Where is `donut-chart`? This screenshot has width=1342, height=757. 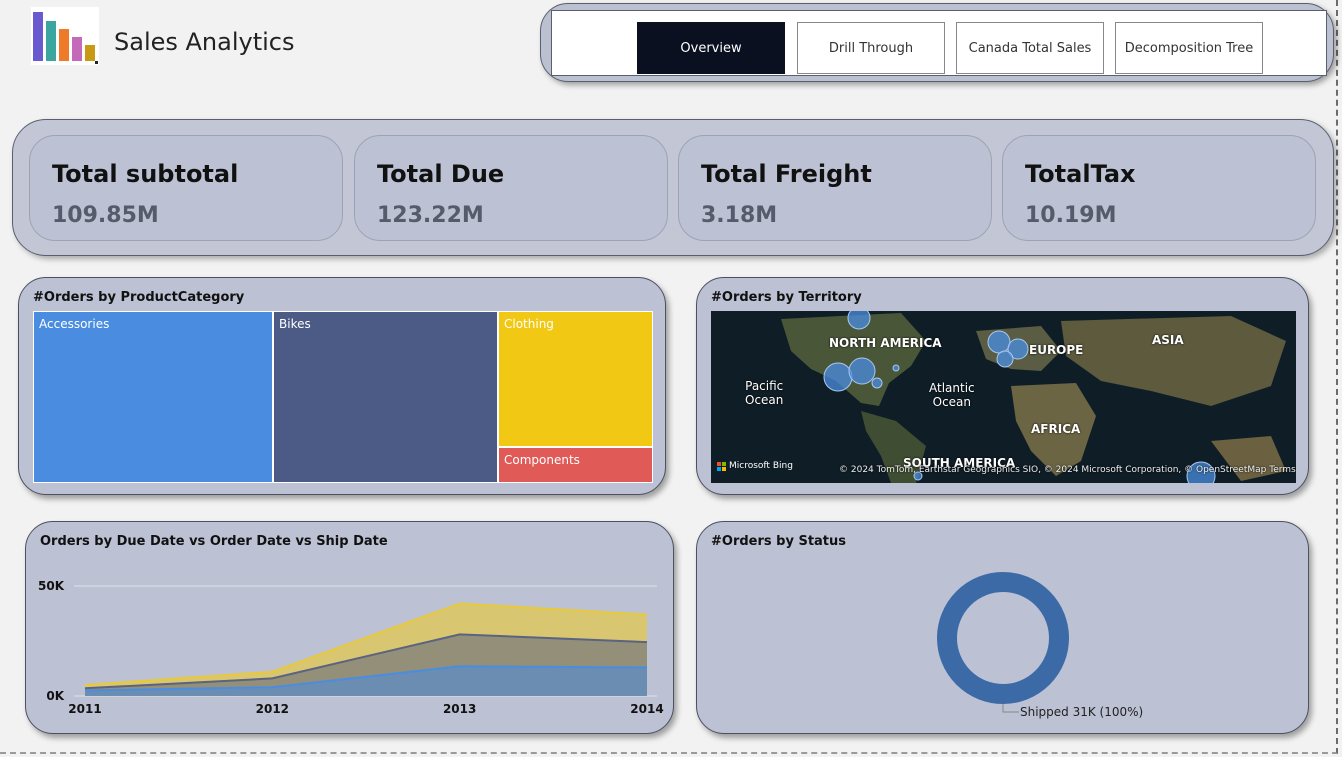
donut-chart is located at coordinates (1003, 628).